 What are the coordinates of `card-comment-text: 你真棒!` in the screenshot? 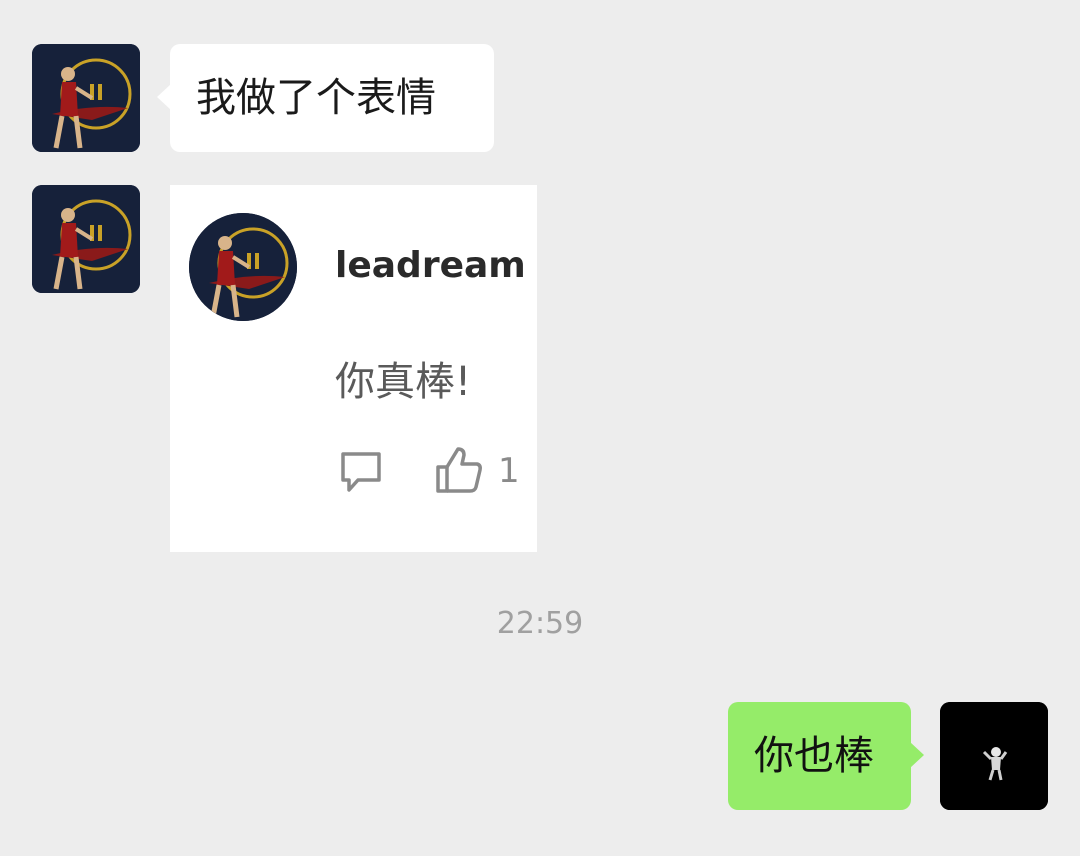 It's located at (403, 382).